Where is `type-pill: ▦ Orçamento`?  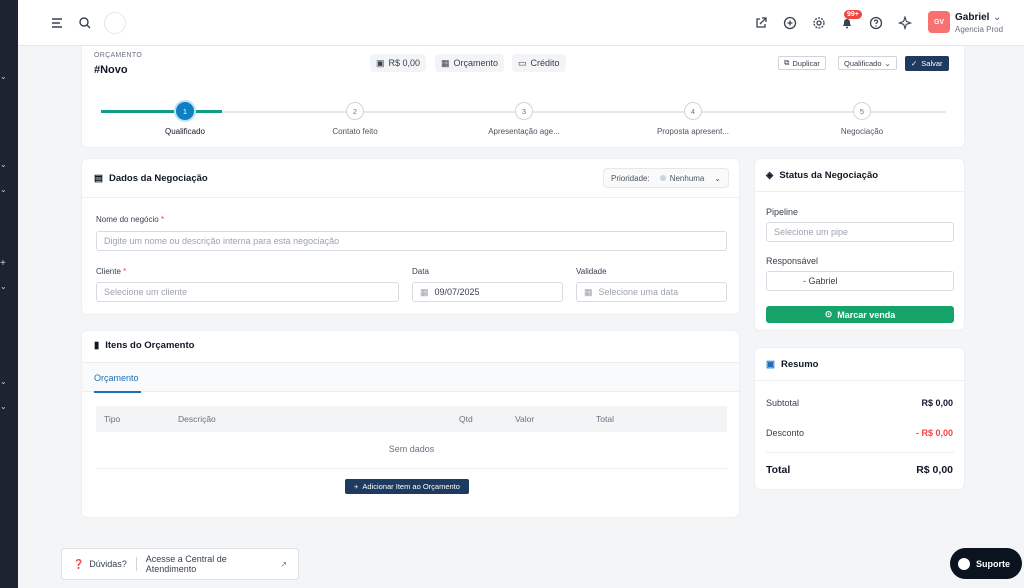 type-pill: ▦ Orçamento is located at coordinates (470, 63).